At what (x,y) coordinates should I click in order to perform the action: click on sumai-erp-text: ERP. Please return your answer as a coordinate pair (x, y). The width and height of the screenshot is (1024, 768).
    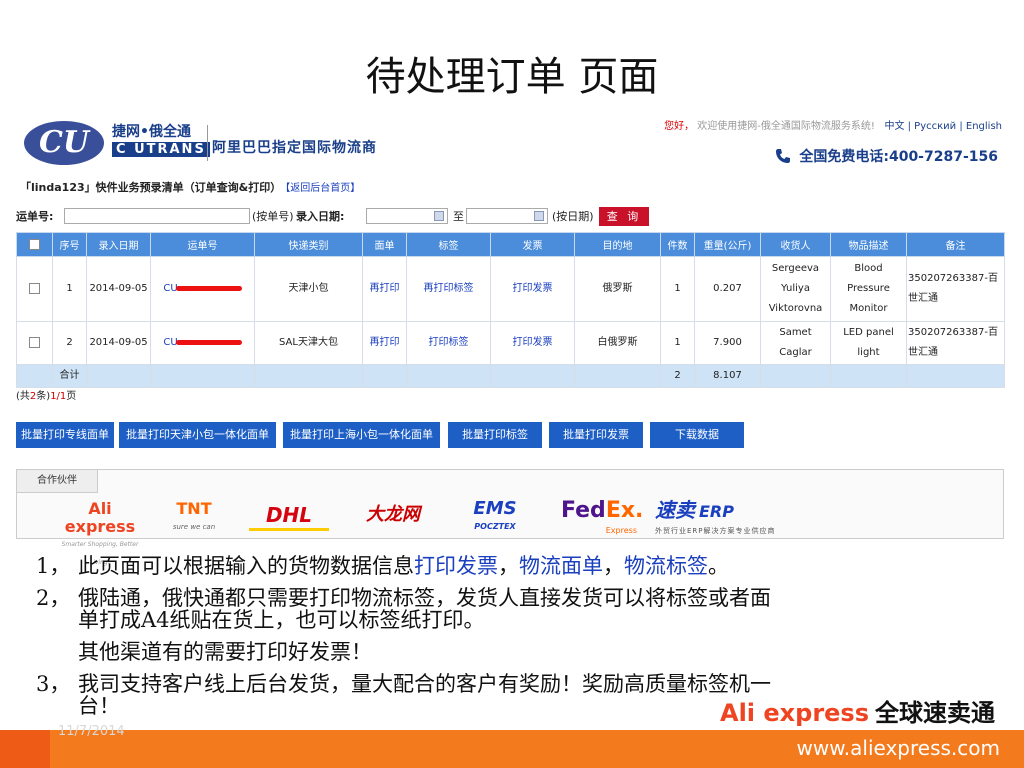
    Looking at the image, I should click on (716, 511).